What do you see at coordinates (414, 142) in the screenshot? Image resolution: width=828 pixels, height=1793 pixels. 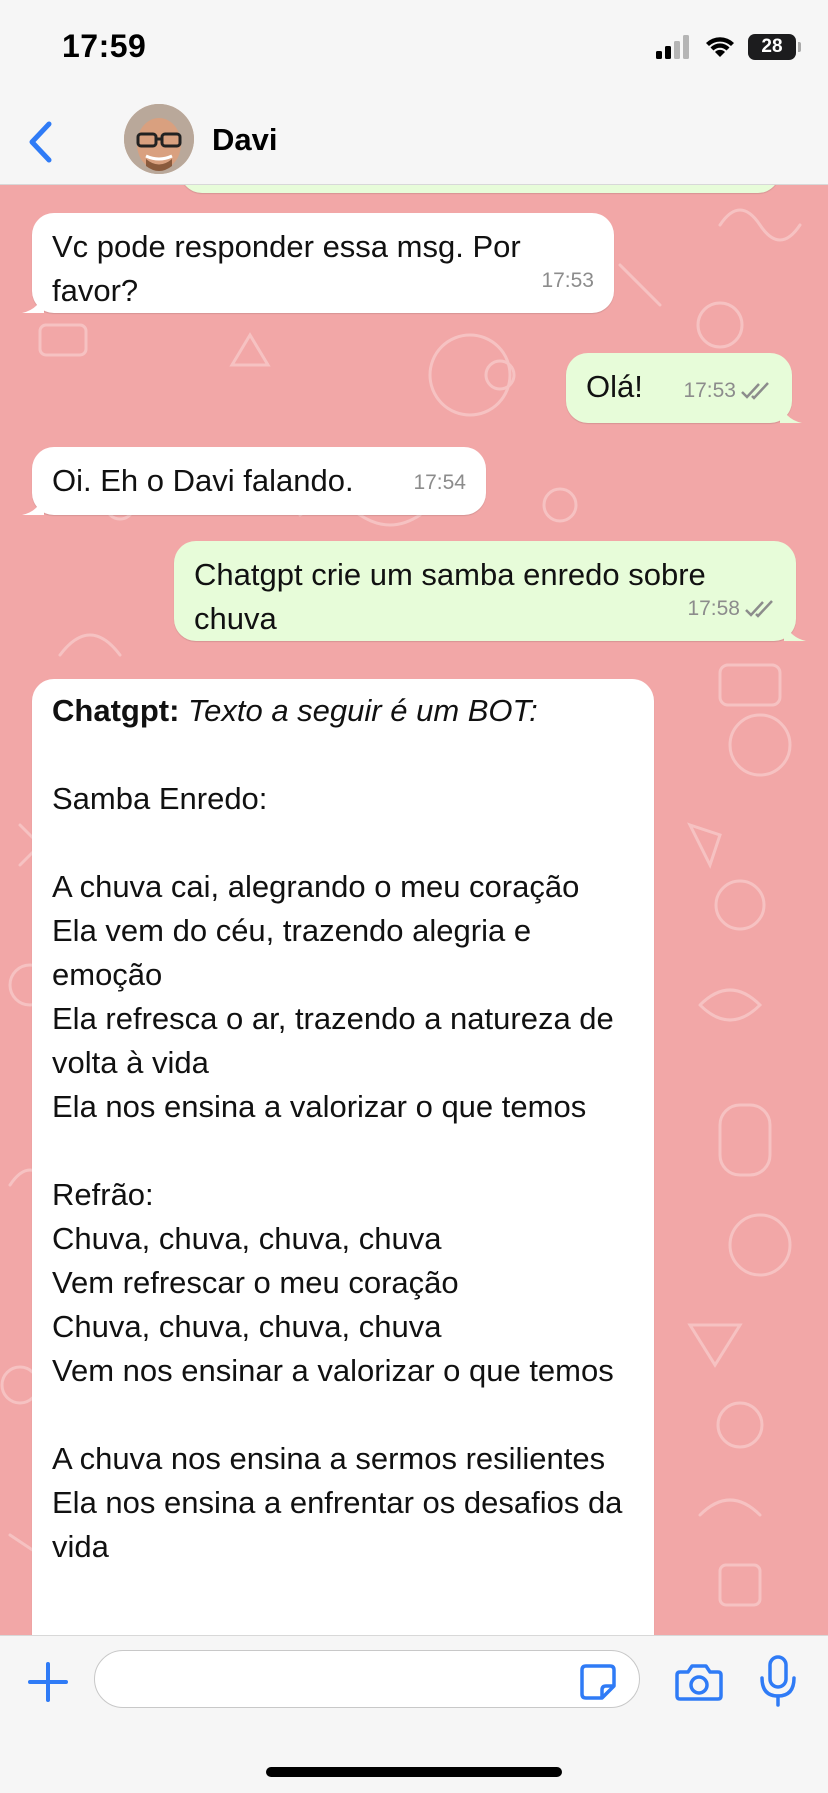 I see `chat-header: Davi` at bounding box center [414, 142].